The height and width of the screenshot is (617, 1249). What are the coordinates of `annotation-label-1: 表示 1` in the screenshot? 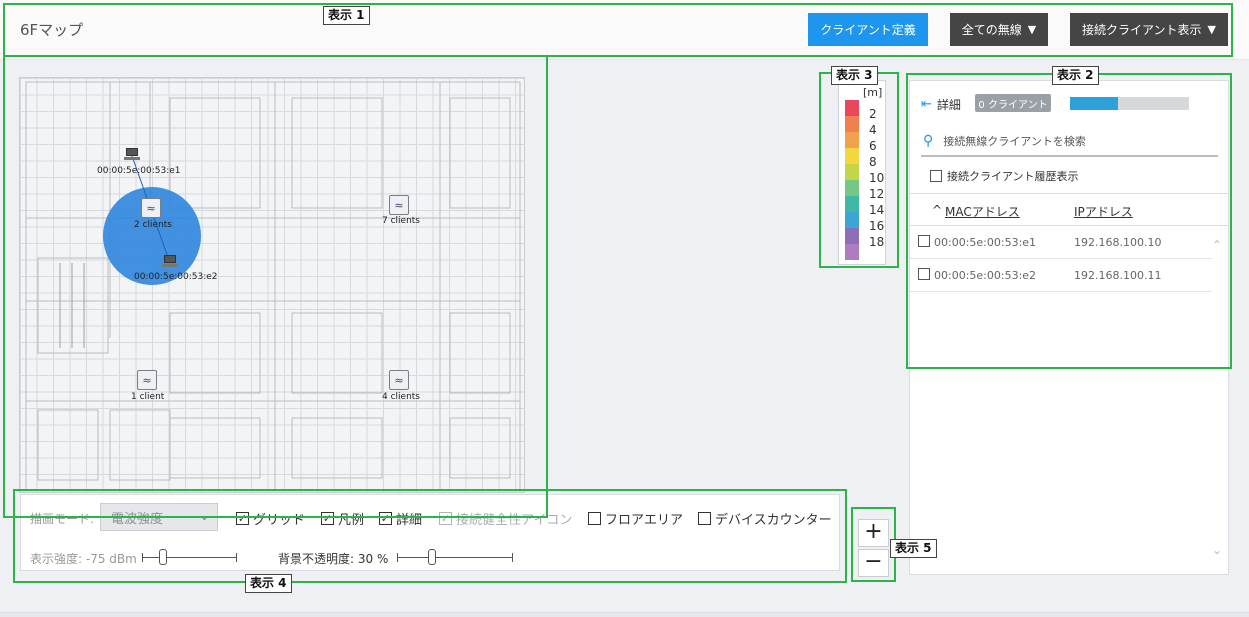 It's located at (346, 15).